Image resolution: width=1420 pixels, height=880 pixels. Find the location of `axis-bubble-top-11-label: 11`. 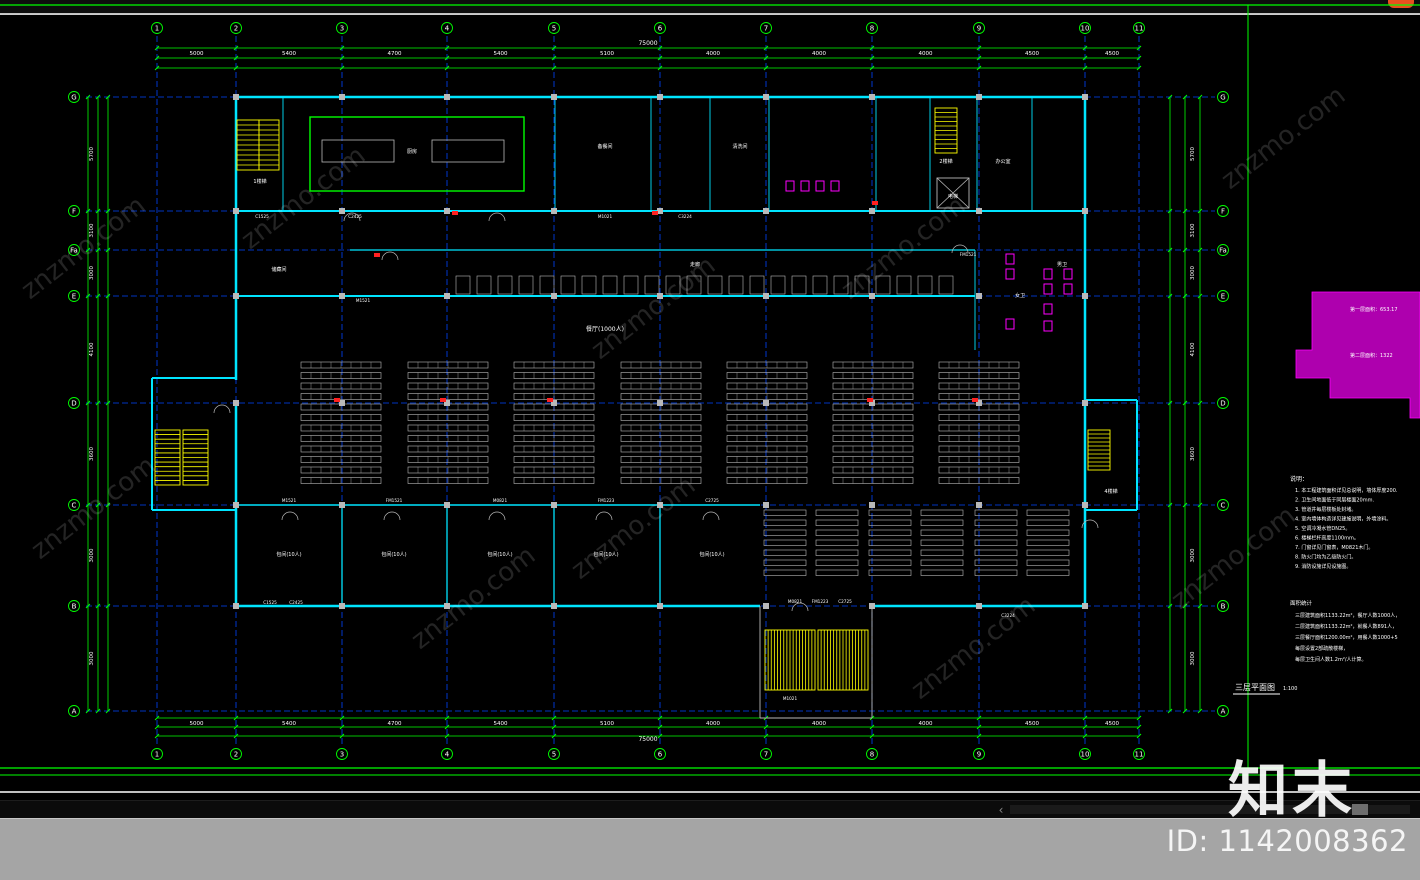

axis-bubble-top-11-label: 11 is located at coordinates (1139, 29).